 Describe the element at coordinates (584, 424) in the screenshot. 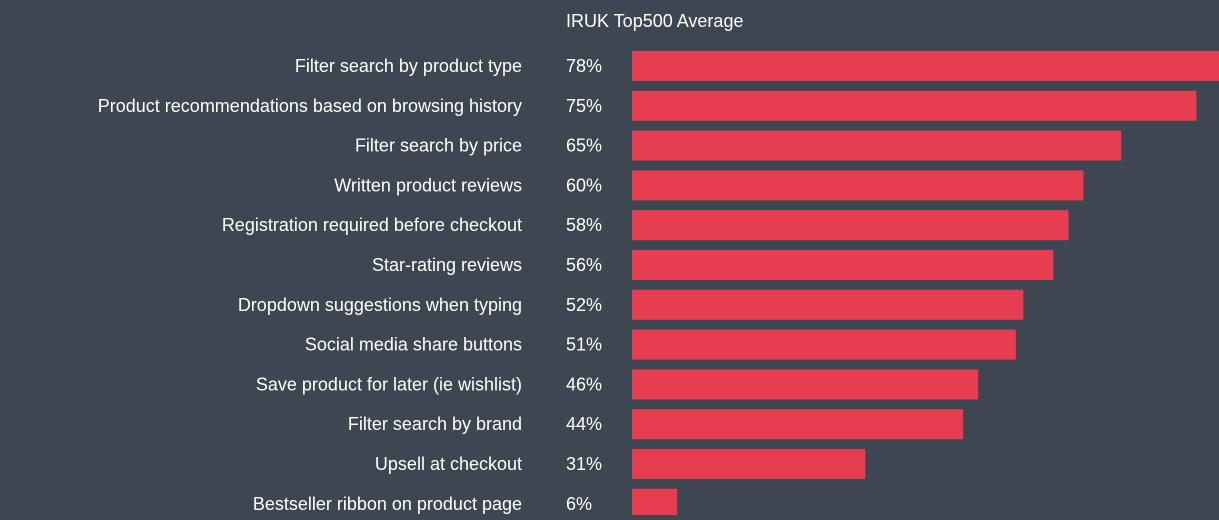

I see `value-label: 44%` at that location.